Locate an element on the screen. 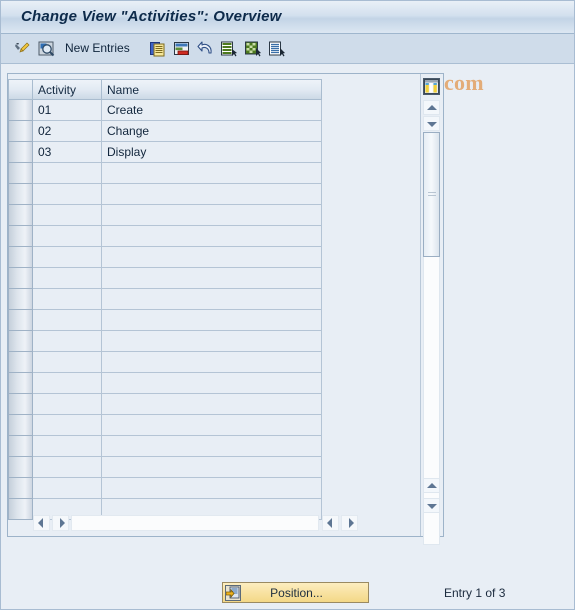 The image size is (575, 610). scroll-right-button-end is located at coordinates (349, 523).